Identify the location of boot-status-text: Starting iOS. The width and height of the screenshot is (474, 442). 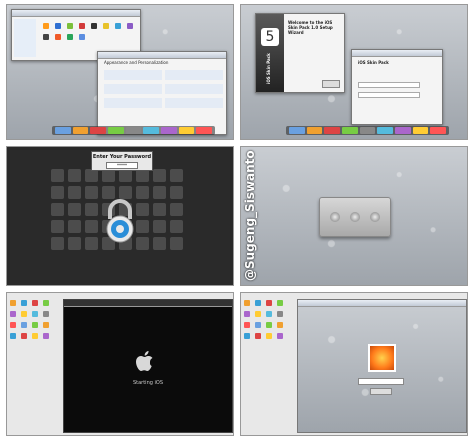
(148, 383).